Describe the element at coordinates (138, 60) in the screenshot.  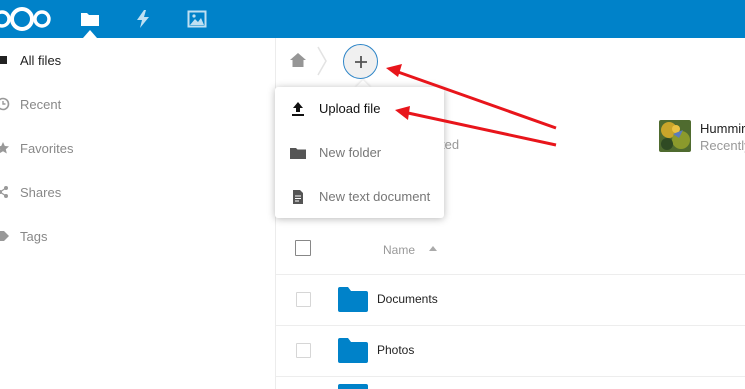
I see `sidebar-item-all-files: All files` at that location.